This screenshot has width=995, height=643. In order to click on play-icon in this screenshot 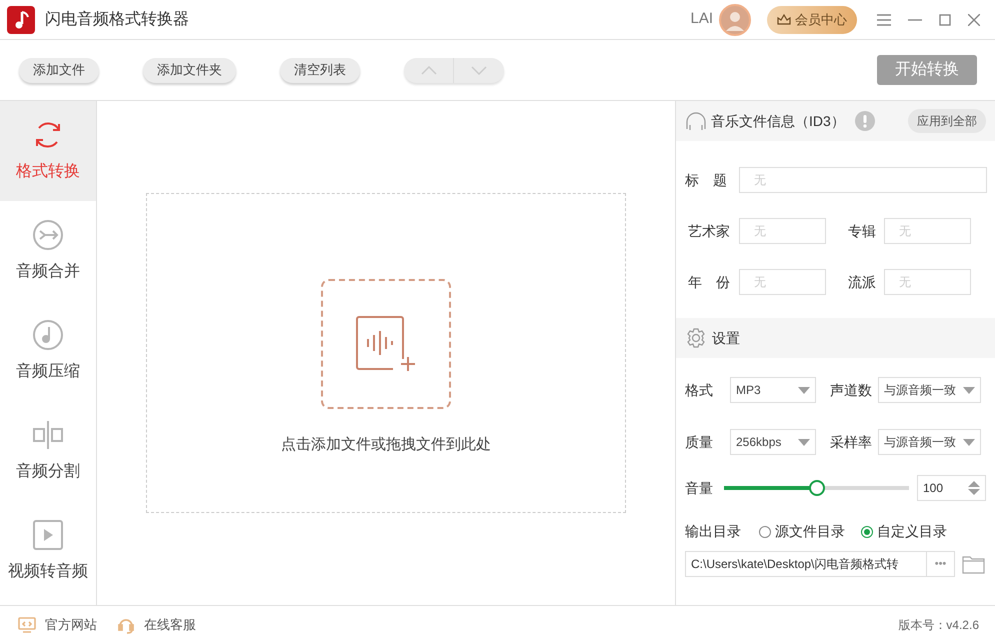, I will do `click(48, 535)`.